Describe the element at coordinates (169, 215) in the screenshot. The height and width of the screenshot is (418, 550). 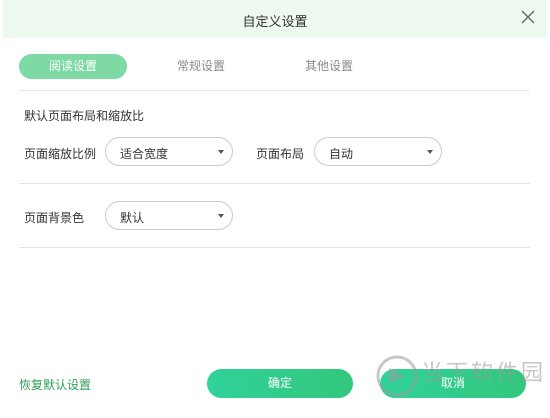
I see `background-select: 默认` at that location.